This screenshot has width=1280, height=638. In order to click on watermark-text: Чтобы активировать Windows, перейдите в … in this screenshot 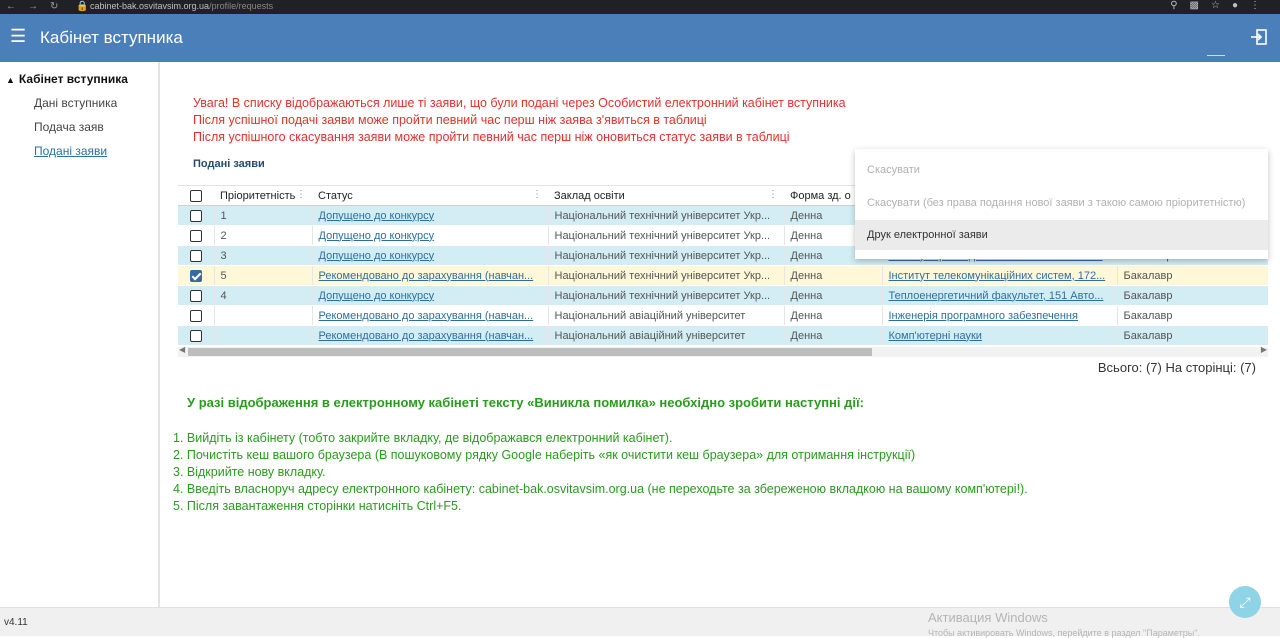, I will do `click(1064, 633)`.